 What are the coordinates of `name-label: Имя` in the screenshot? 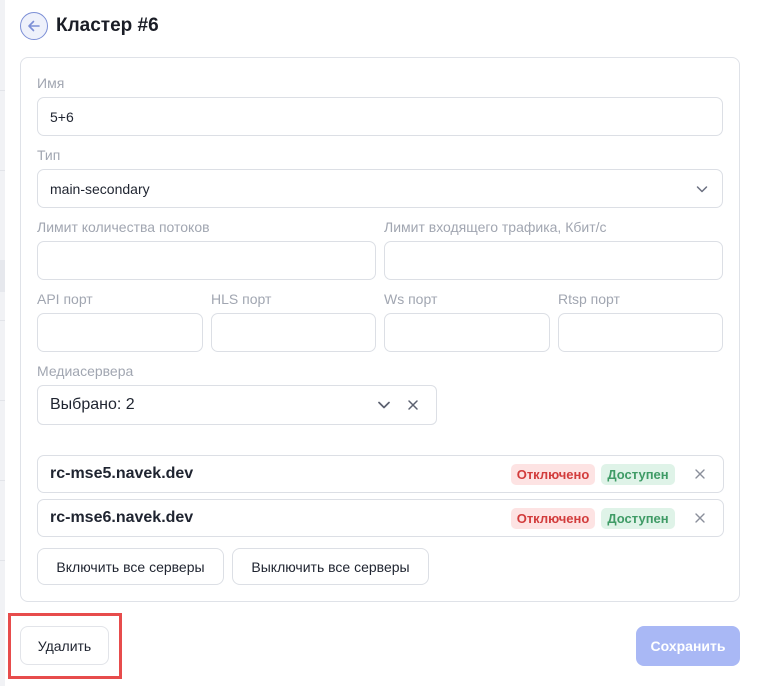 It's located at (51, 83).